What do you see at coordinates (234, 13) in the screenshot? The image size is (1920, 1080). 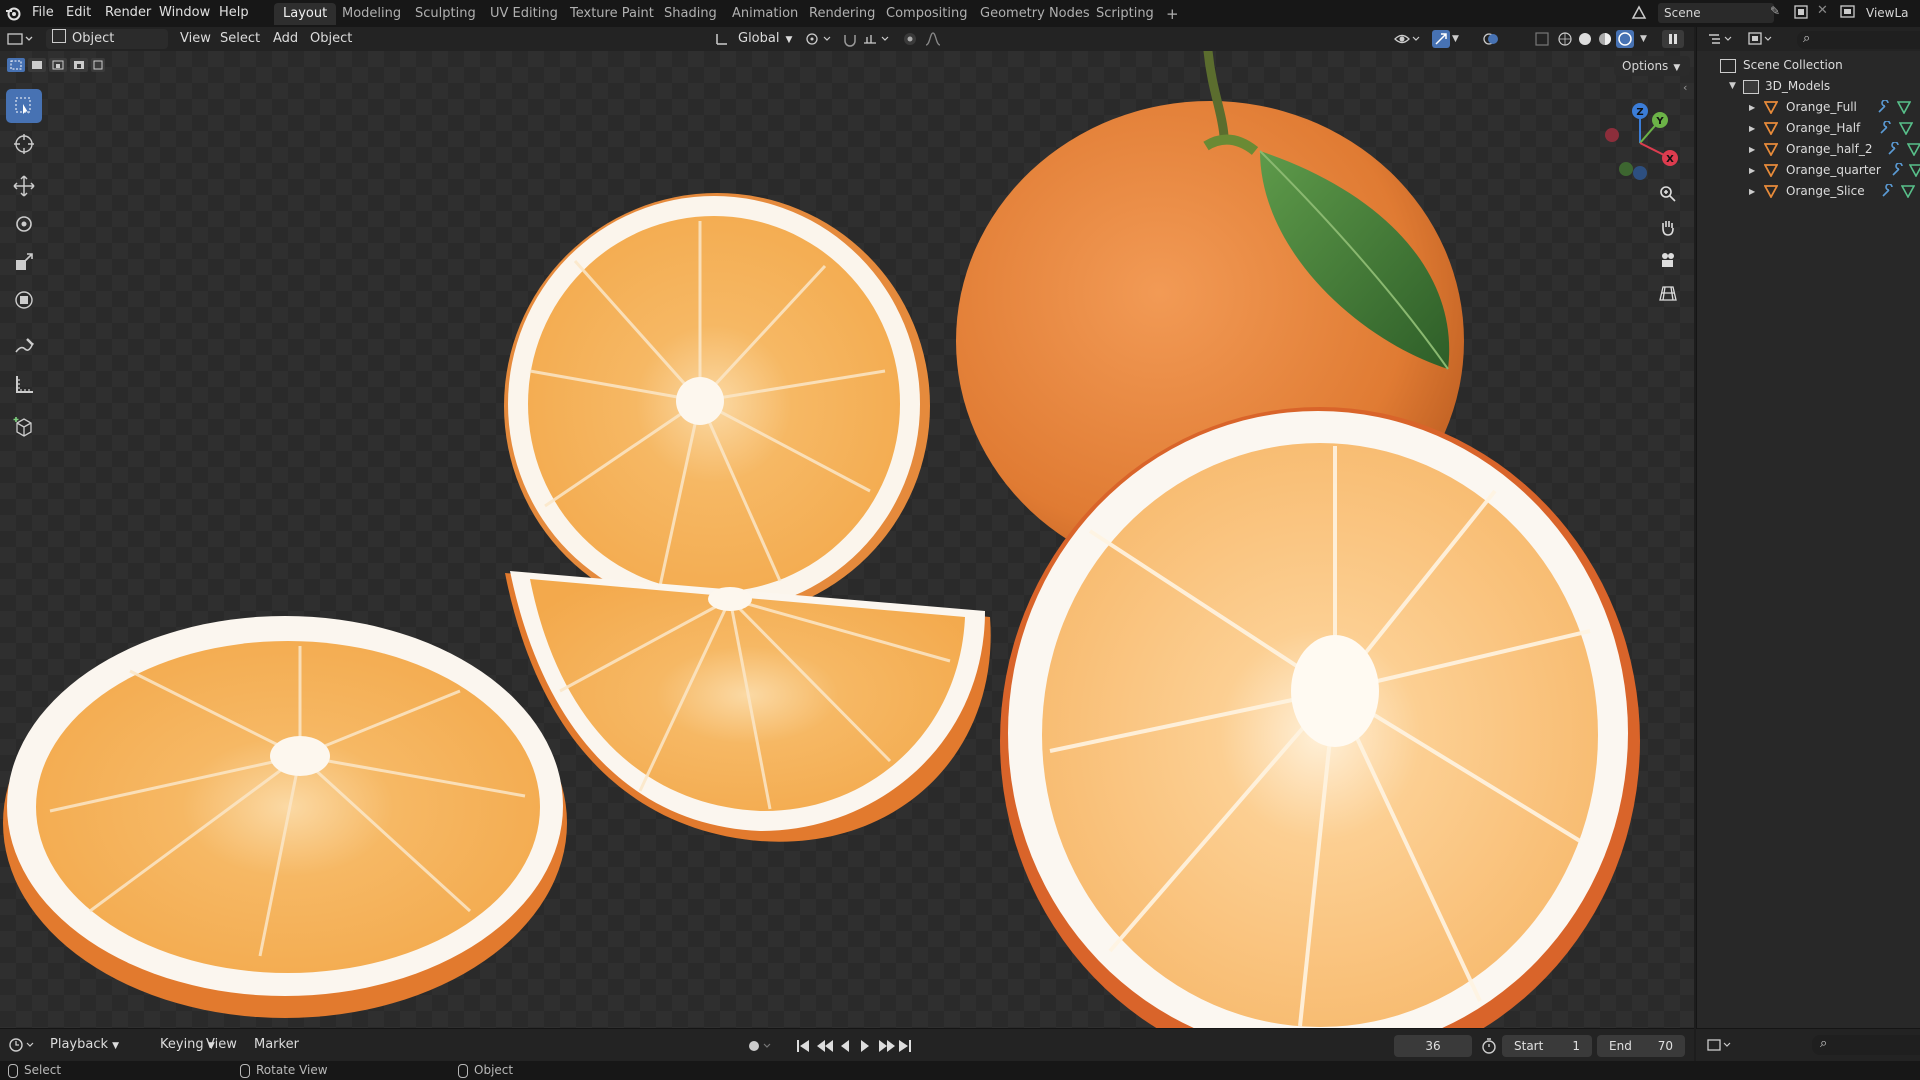 I see `menu-help: Help` at bounding box center [234, 13].